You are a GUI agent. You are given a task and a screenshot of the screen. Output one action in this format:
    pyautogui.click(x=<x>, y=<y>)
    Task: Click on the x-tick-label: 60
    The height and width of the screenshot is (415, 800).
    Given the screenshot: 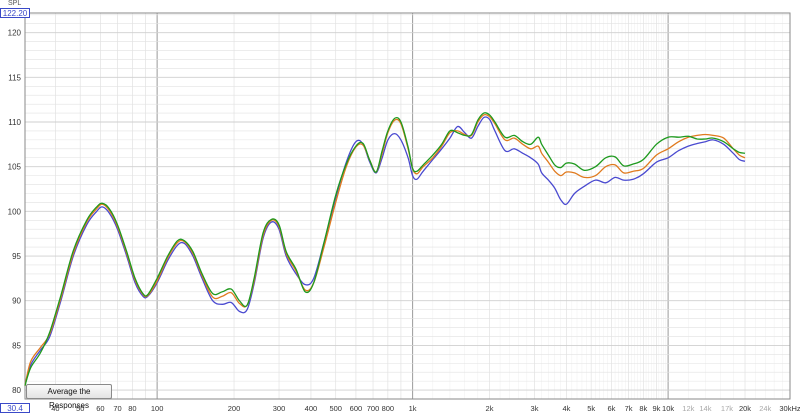 What is the action you would take?
    pyautogui.click(x=100, y=408)
    